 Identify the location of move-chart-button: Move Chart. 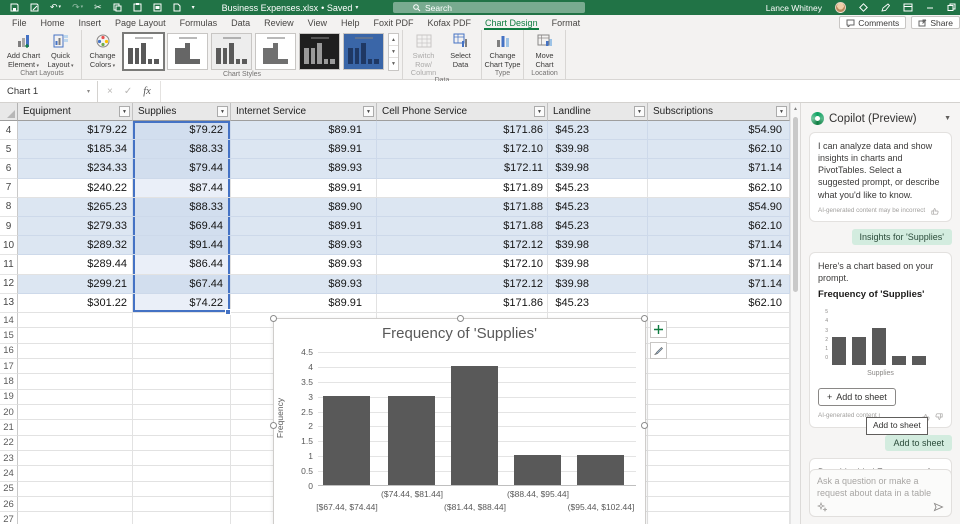
(544, 50).